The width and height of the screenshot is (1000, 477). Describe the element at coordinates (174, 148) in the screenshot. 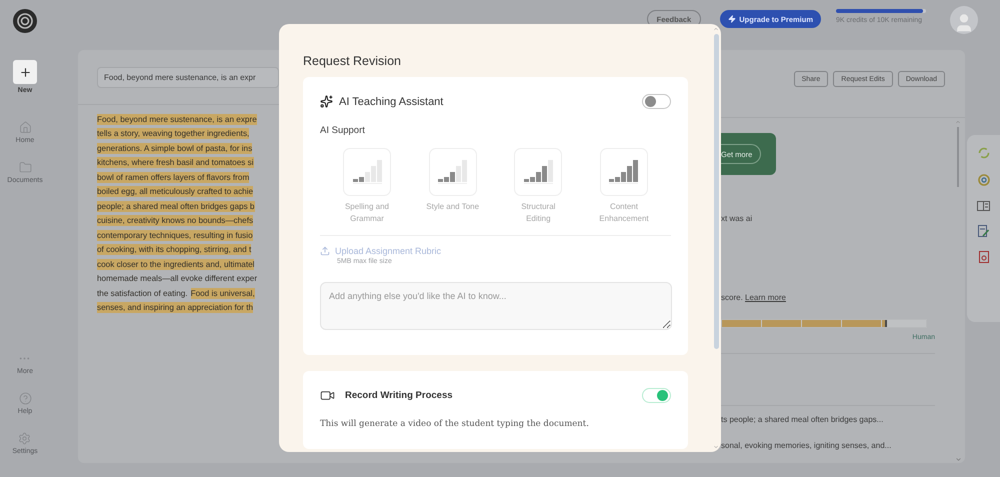

I see `highlighted-text: generations. A simple bowl of pasta, for ins` at that location.